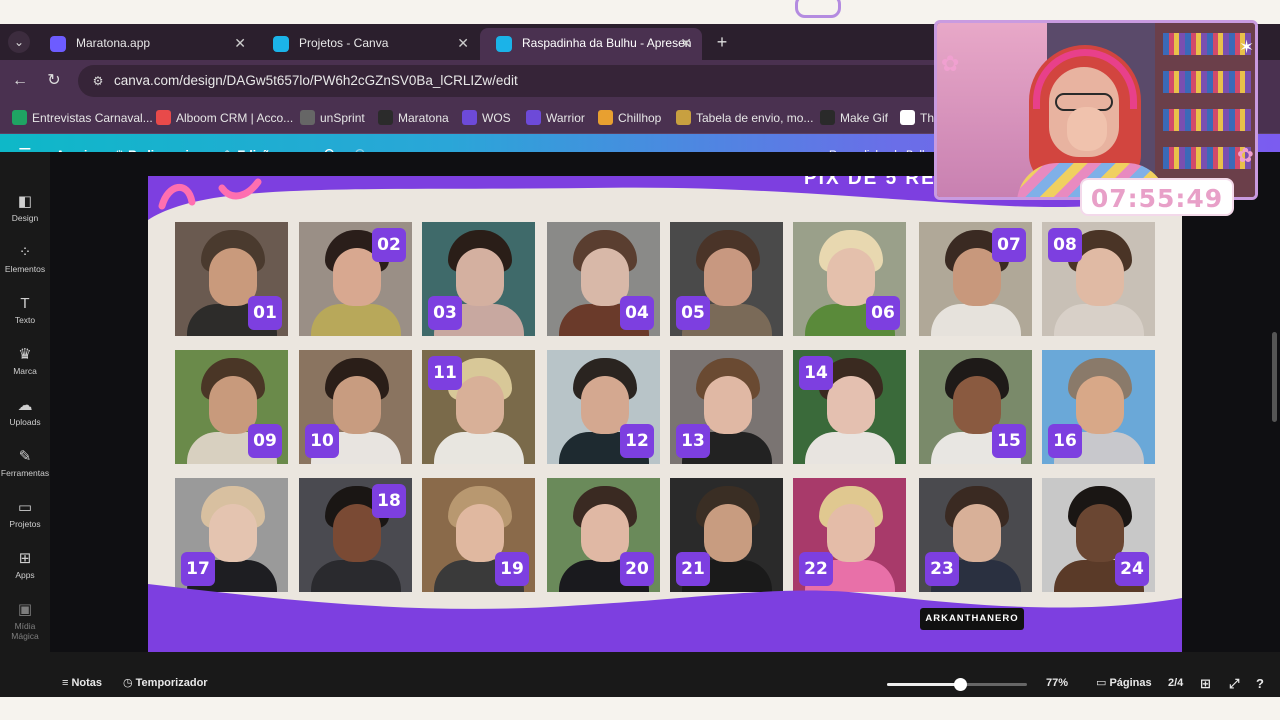 This screenshot has width=1280, height=720. Describe the element at coordinates (163, 117) in the screenshot. I see `alboom-icon` at that location.